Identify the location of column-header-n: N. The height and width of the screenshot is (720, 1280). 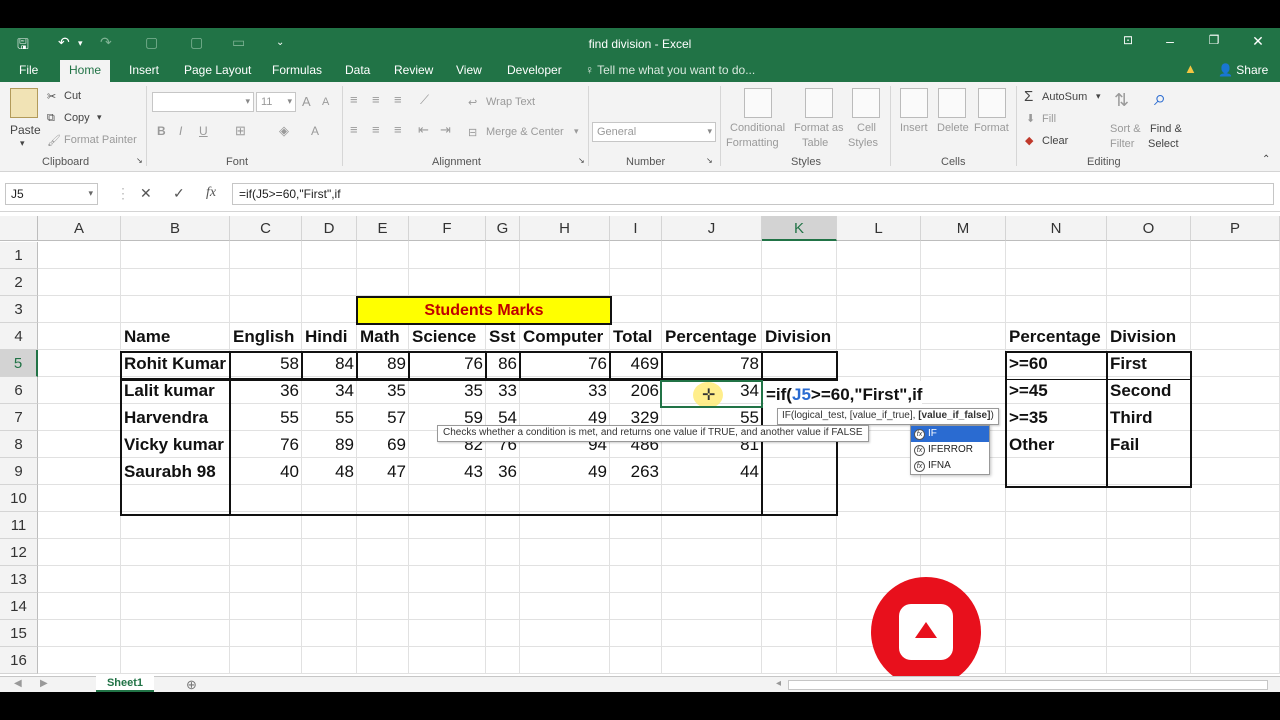
(1056, 228).